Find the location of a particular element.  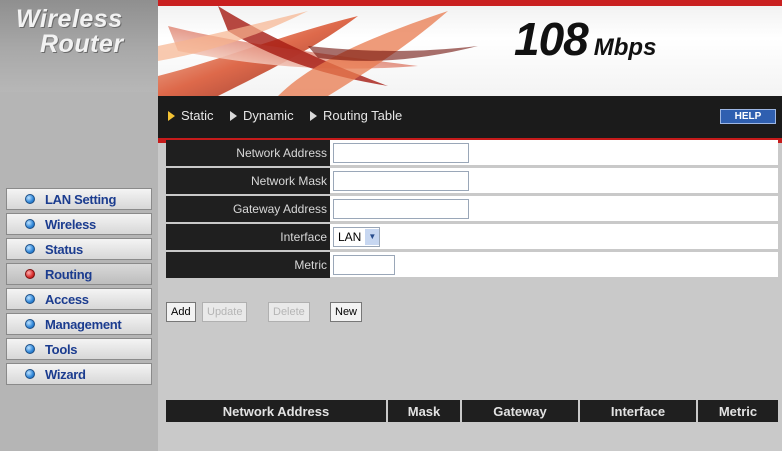

interface-select: LAN ▼ is located at coordinates (357, 236).